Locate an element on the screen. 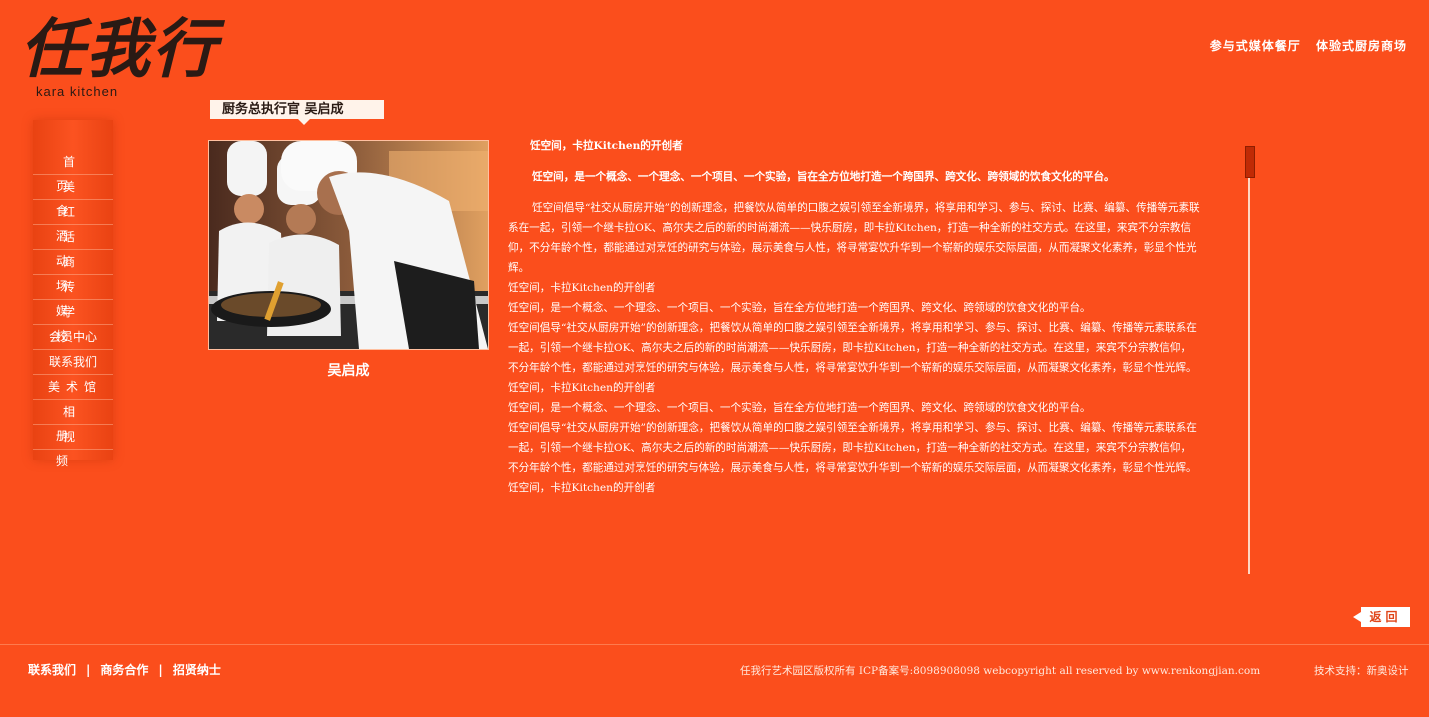  nav-item-mall: 商场 is located at coordinates (73, 271).